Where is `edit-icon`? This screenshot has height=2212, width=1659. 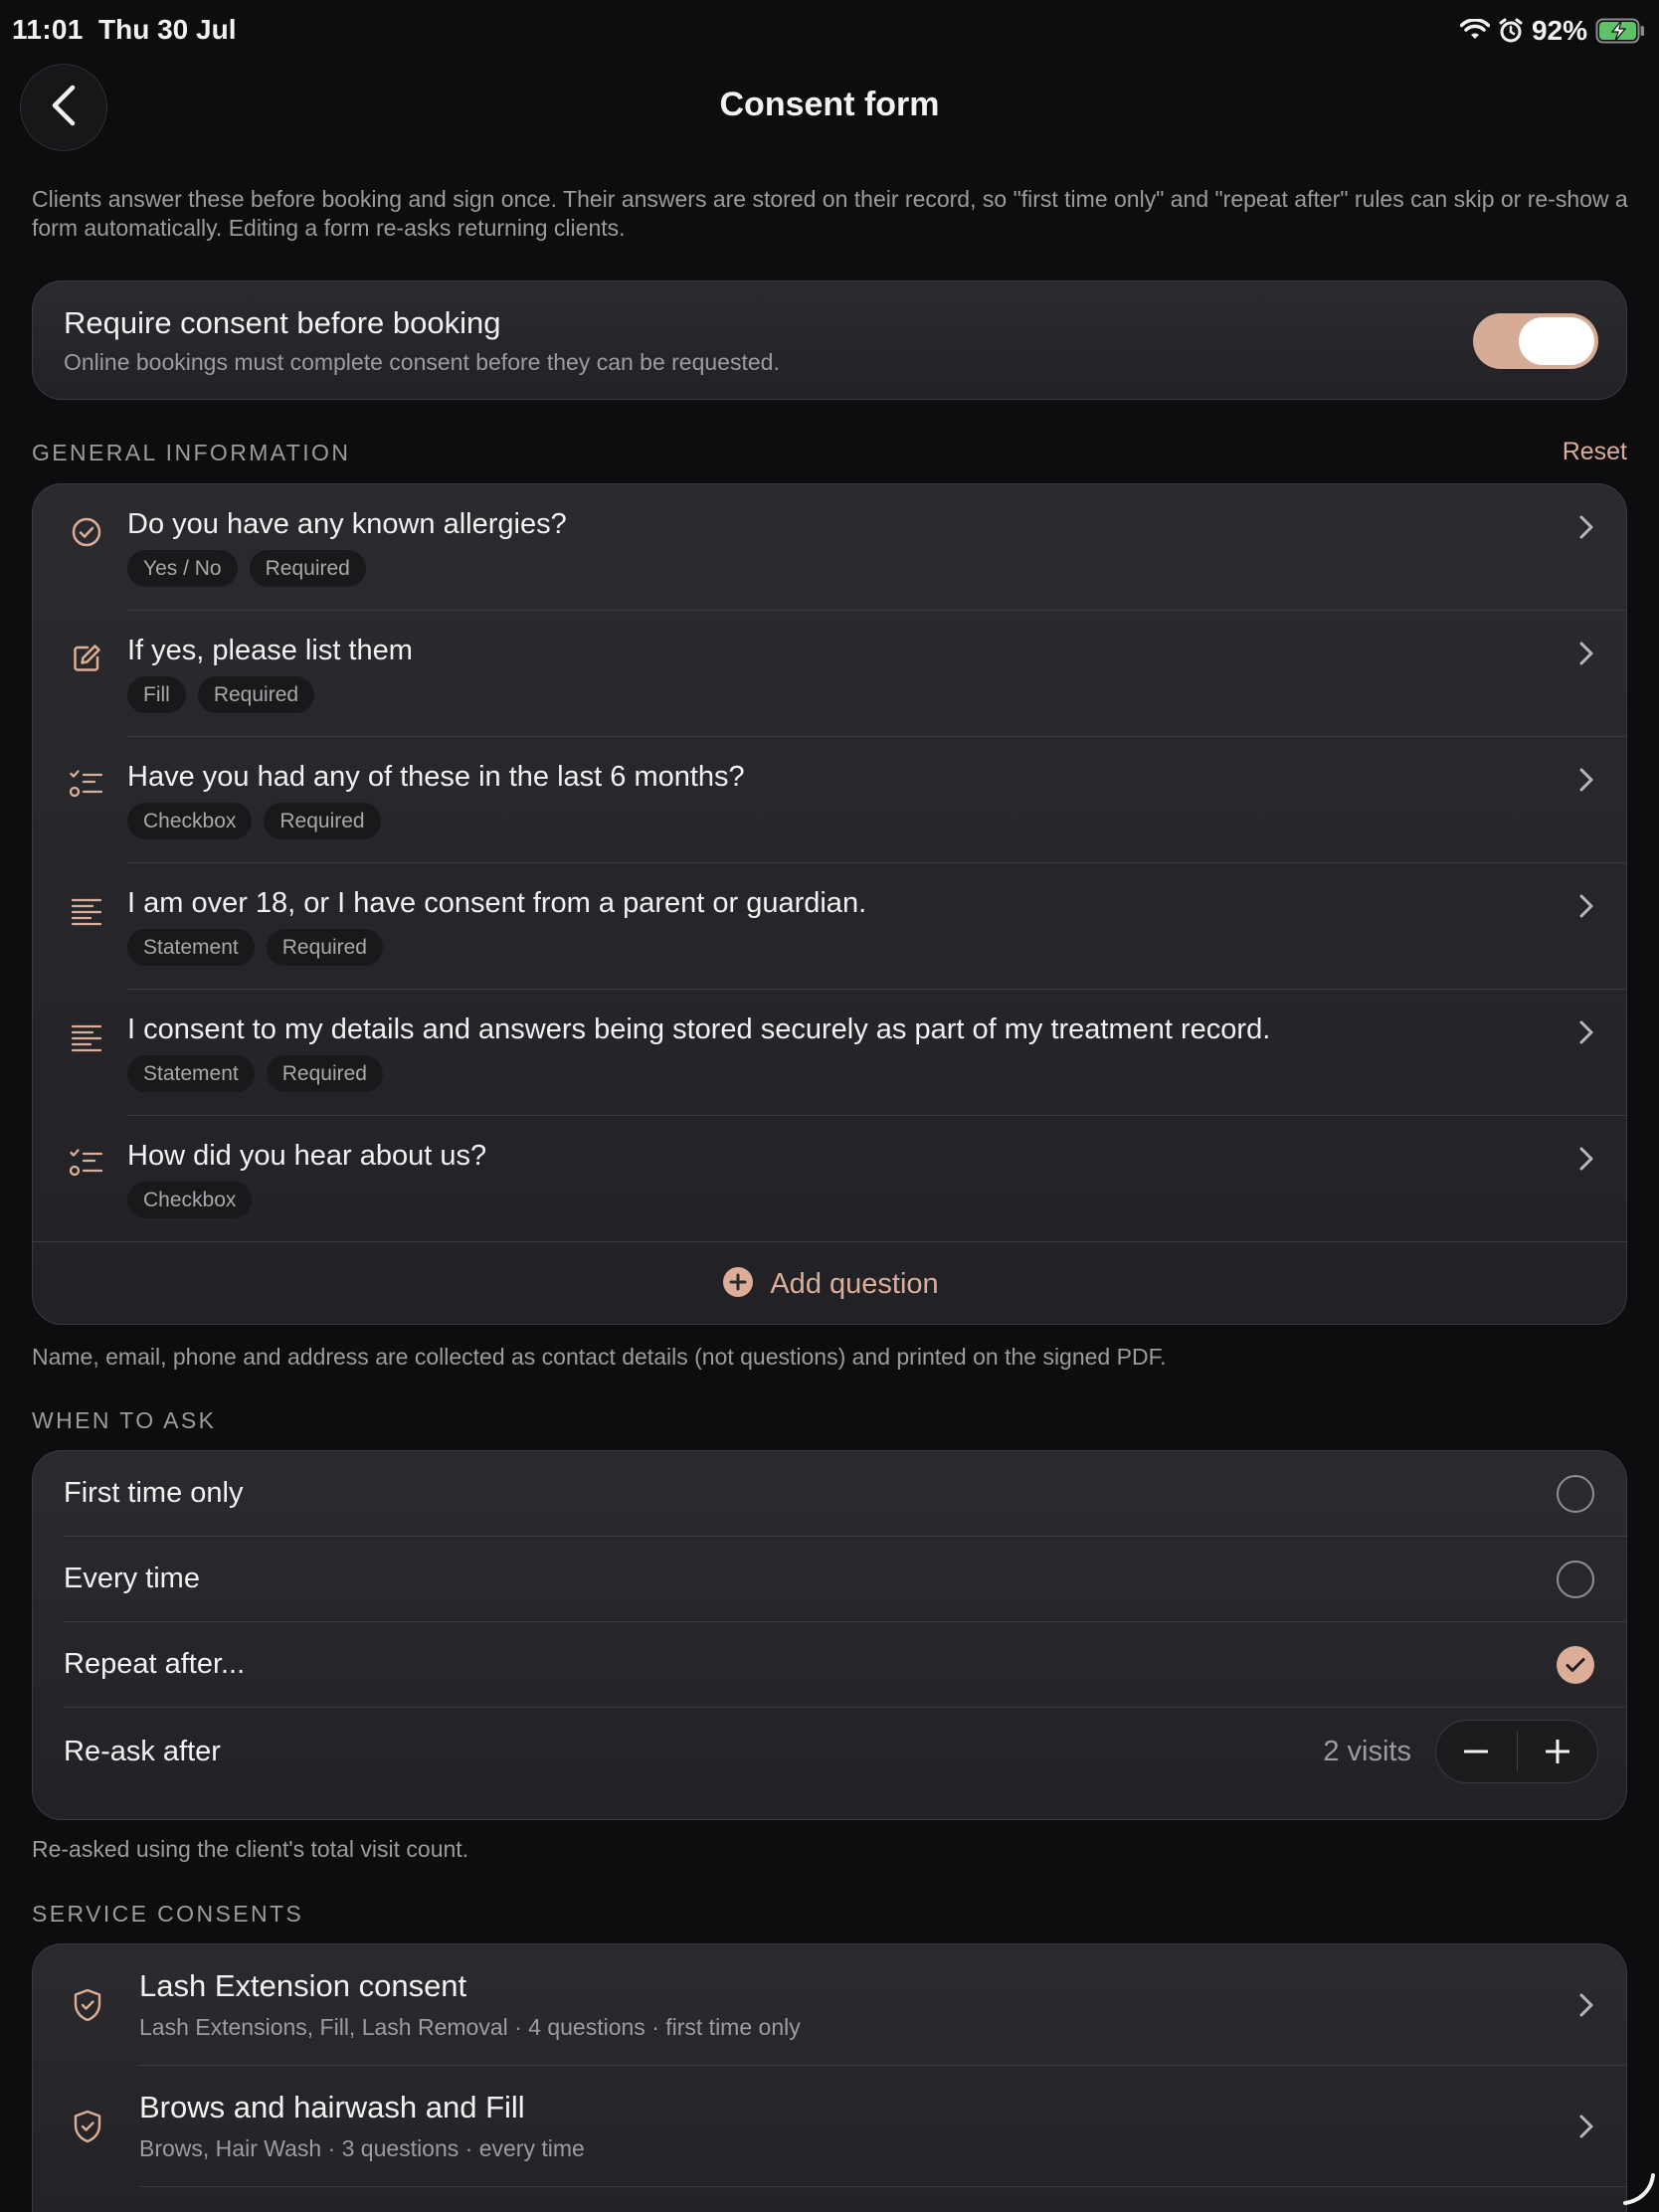
edit-icon is located at coordinates (86, 658).